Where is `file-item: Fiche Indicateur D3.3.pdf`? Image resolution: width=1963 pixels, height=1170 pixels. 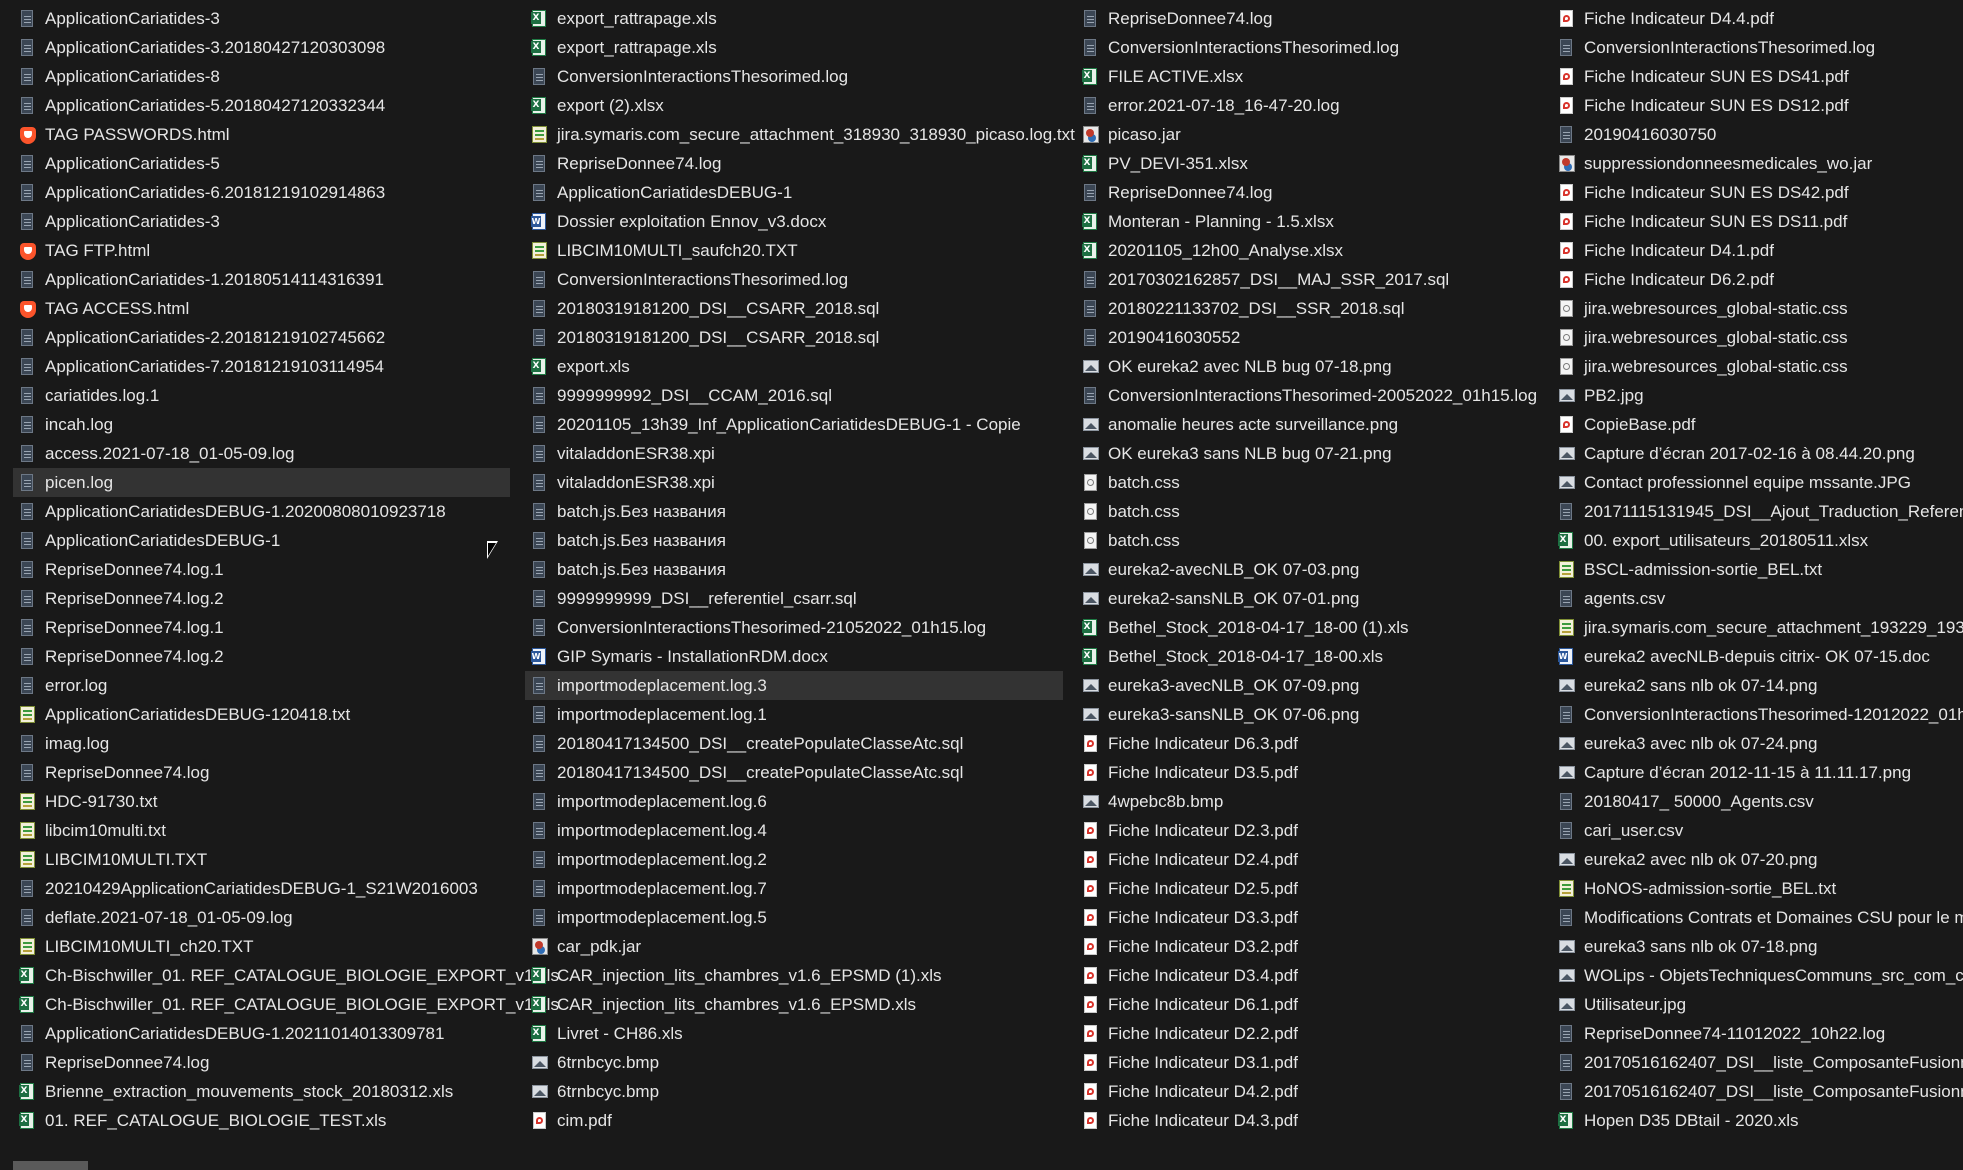
file-item: Fiche Indicateur D3.3.pdf is located at coordinates (1306, 917).